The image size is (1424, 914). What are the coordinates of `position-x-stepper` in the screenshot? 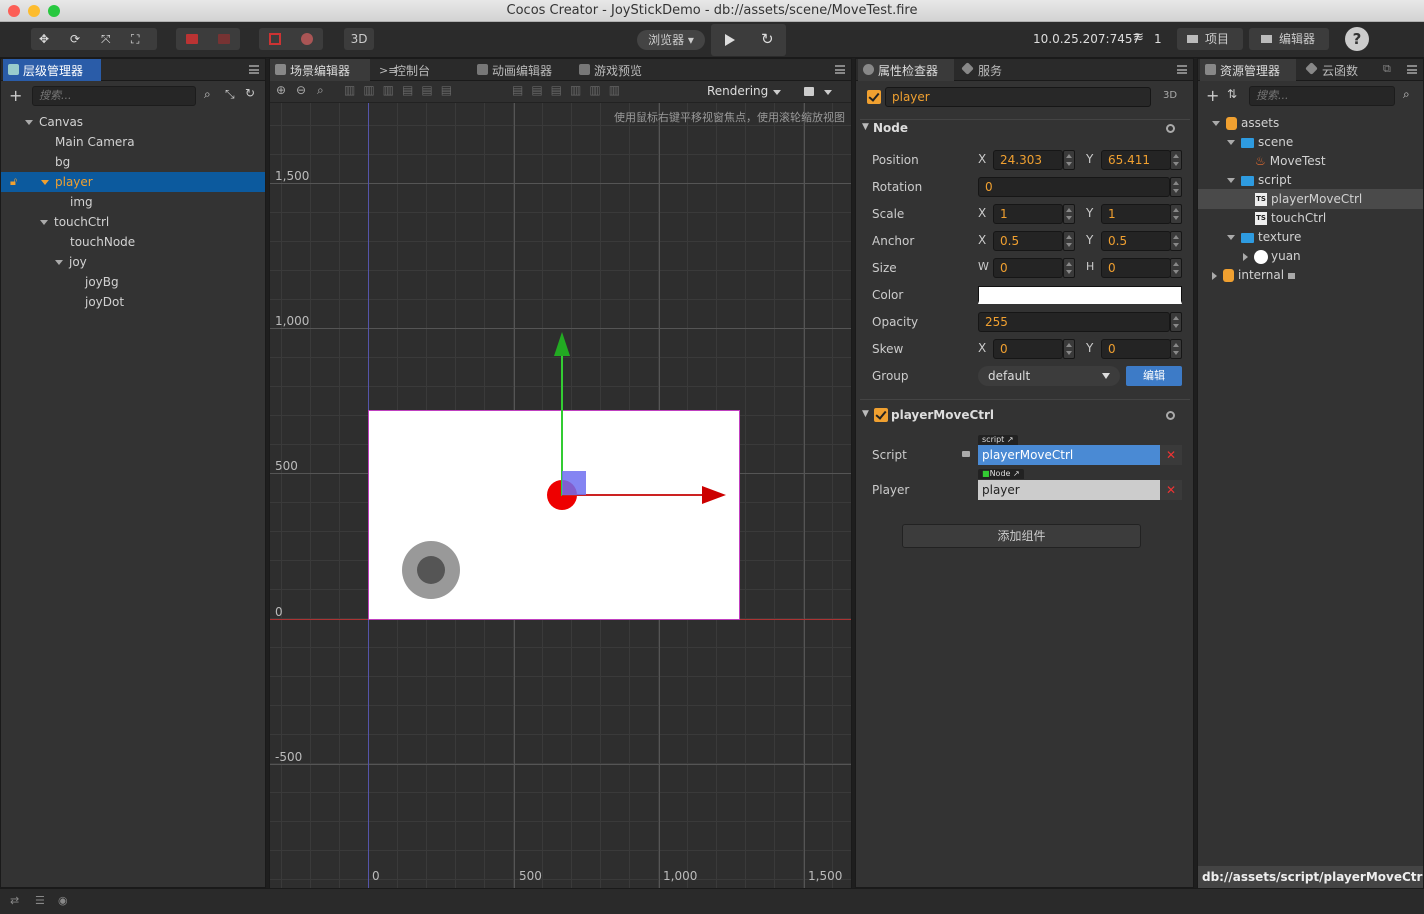 It's located at (1069, 160).